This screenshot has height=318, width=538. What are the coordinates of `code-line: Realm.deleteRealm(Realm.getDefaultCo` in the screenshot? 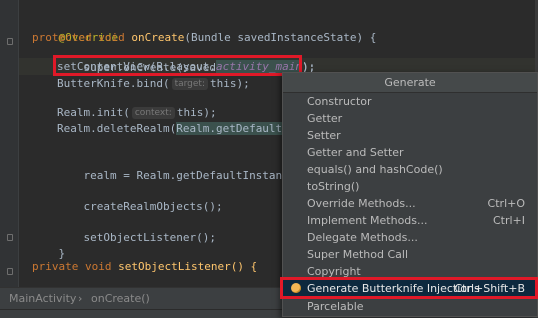 It's located at (176, 128).